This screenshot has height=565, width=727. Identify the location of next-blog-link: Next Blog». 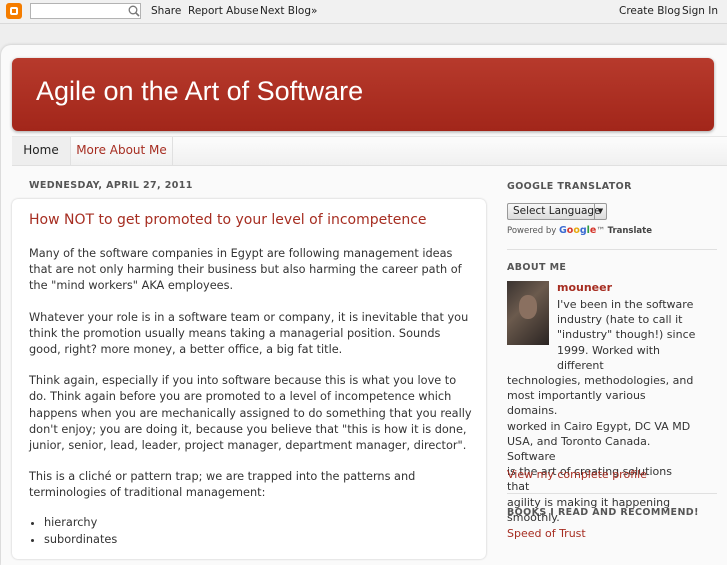
(288, 11).